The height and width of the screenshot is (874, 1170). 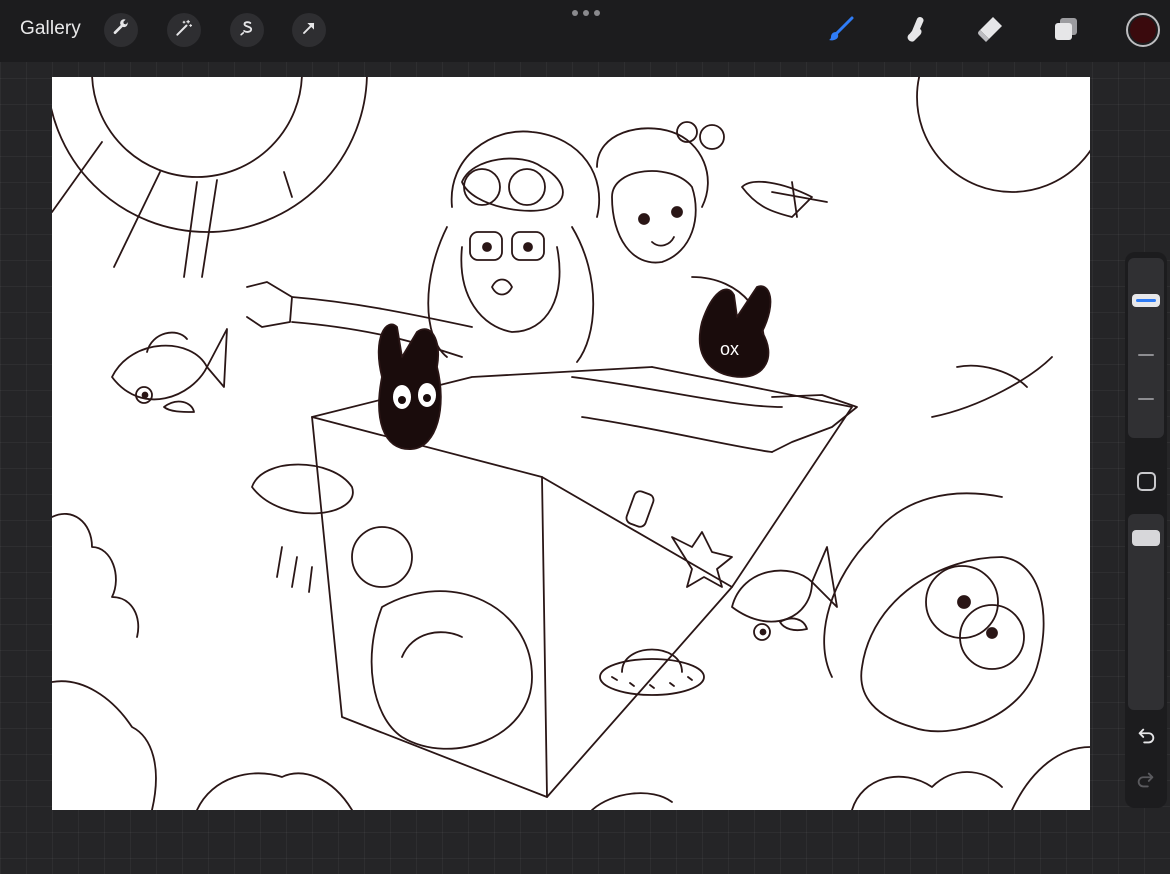 I want to click on side-toolbar, so click(x=1146, y=530).